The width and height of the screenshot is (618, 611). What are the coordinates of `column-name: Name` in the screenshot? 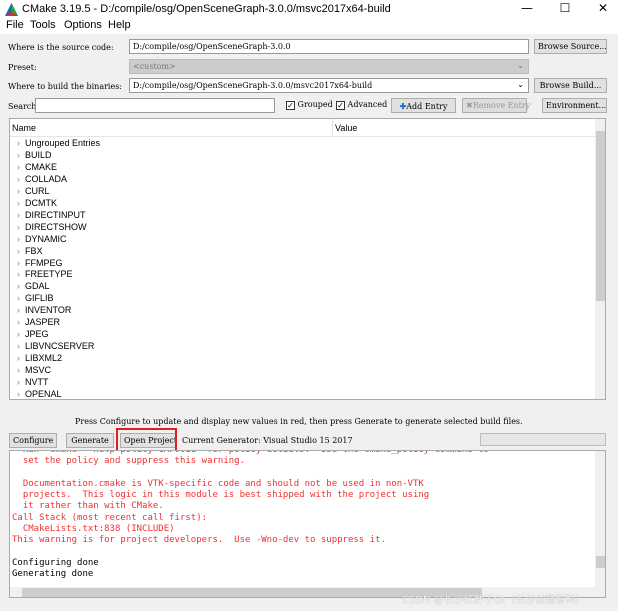 It's located at (24, 128).